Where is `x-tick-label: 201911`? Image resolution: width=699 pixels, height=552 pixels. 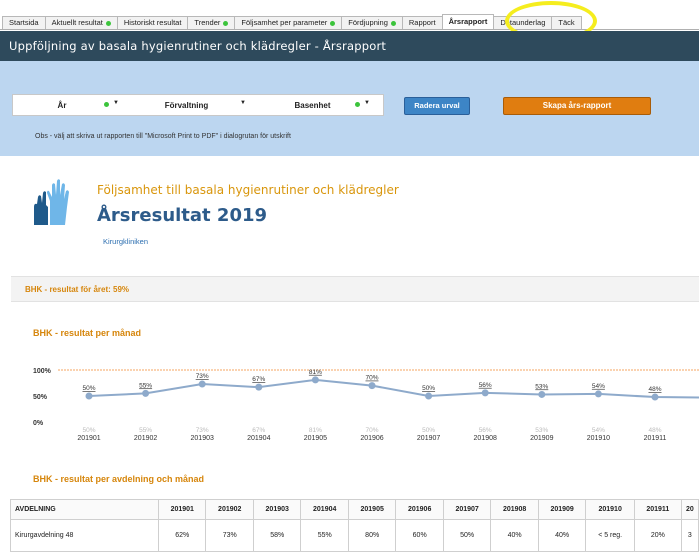
x-tick-label: 201911 is located at coordinates (655, 438).